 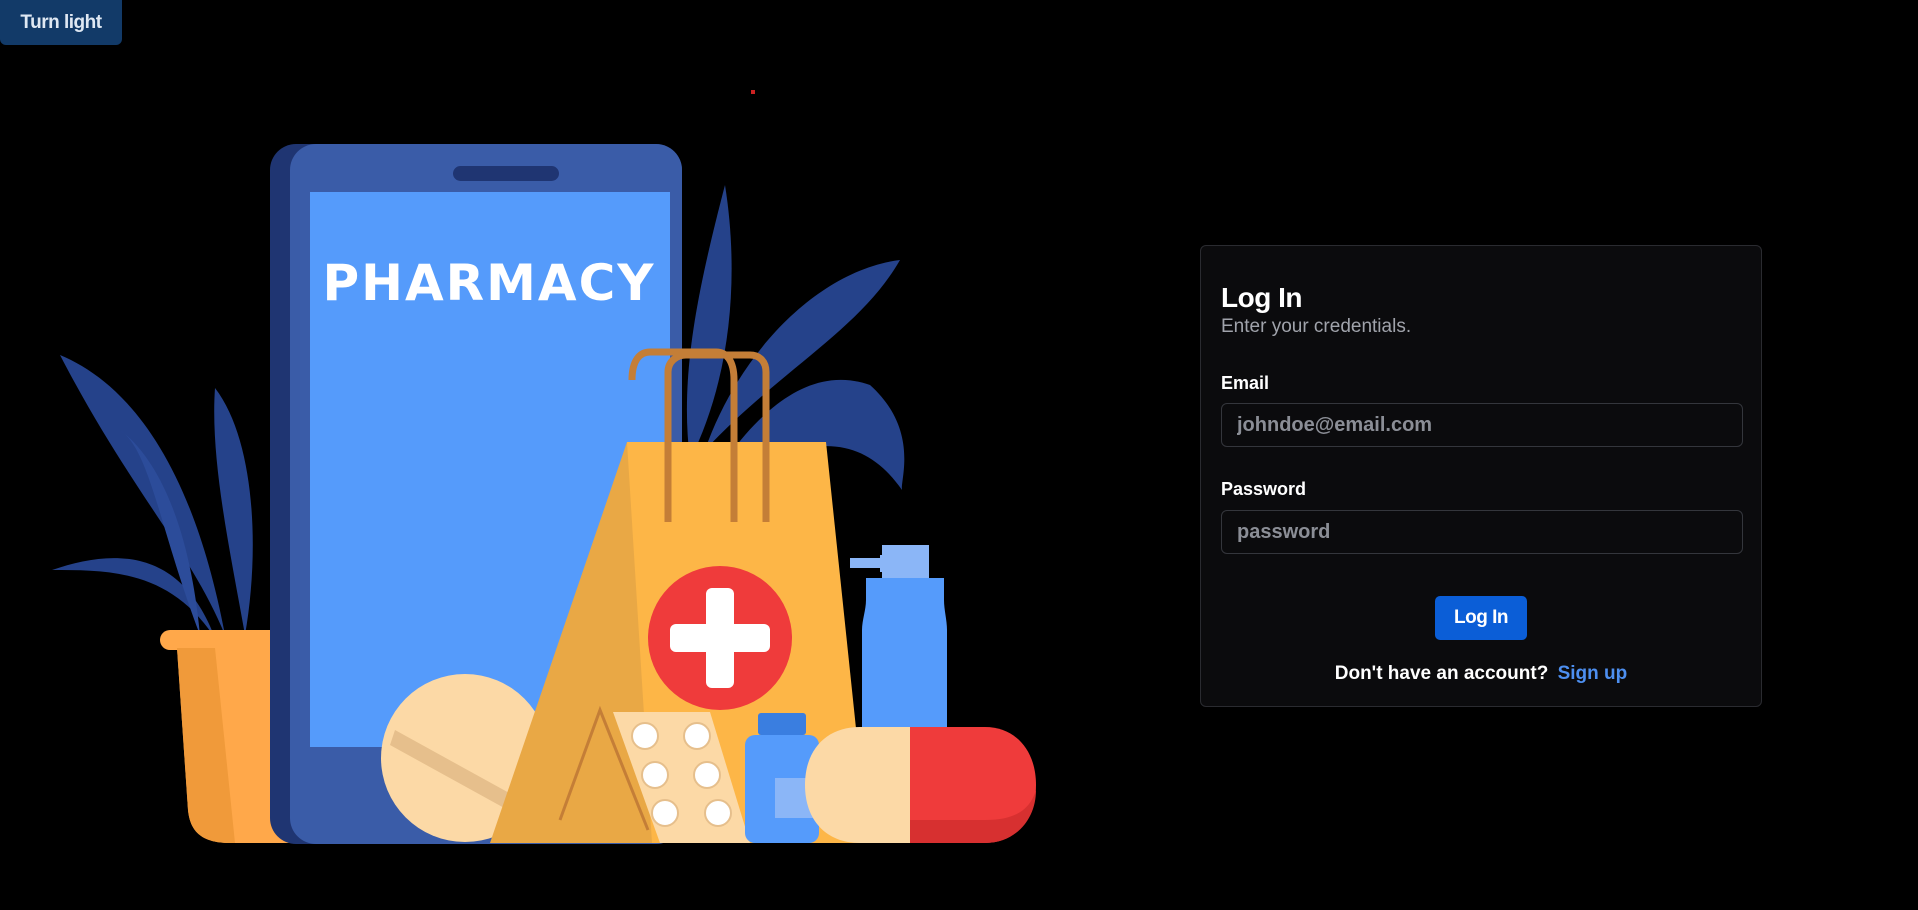 I want to click on email-label: Email, so click(x=1245, y=383).